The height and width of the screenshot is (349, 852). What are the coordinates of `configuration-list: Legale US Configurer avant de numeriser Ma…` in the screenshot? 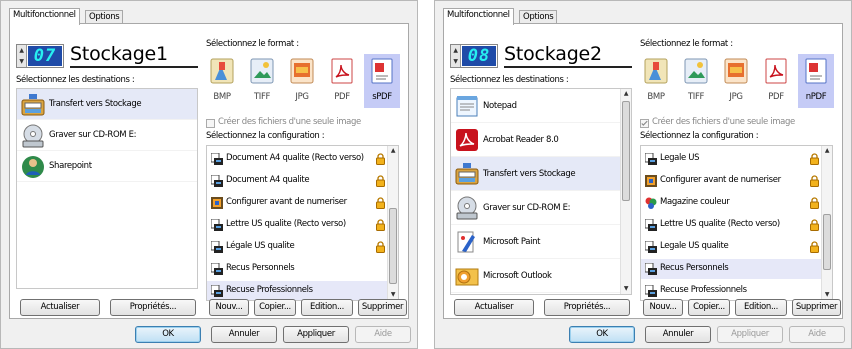 It's located at (736, 223).